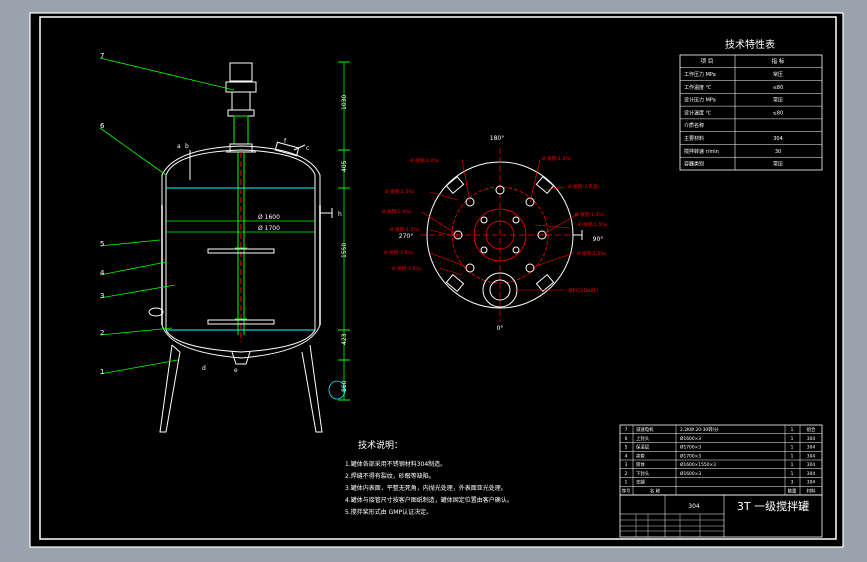  What do you see at coordinates (701, 151) in the screenshot?
I see `tech-row-item: 搅拌转速 r/min` at bounding box center [701, 151].